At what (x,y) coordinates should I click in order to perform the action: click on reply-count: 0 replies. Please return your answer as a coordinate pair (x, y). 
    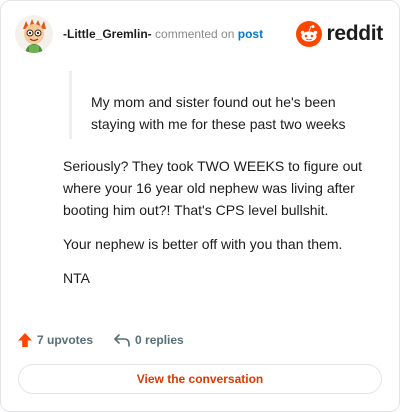
    Looking at the image, I should click on (159, 340).